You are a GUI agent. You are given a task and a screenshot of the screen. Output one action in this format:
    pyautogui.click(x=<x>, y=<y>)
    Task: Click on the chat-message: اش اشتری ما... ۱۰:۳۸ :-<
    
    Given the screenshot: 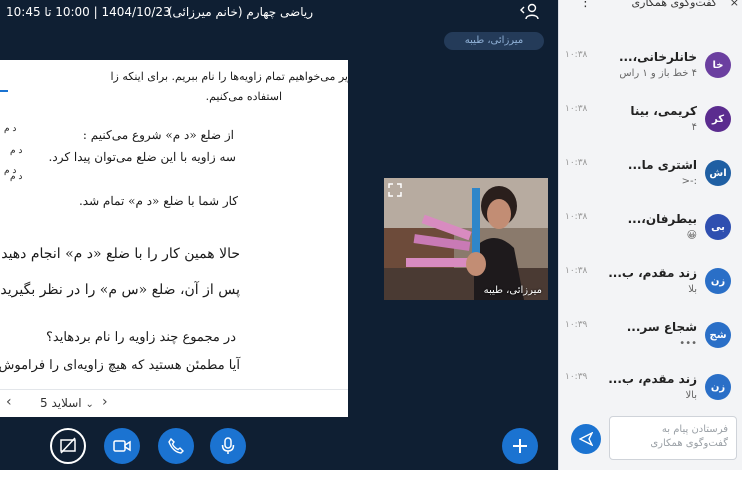 What is the action you would take?
    pyautogui.click(x=648, y=180)
    